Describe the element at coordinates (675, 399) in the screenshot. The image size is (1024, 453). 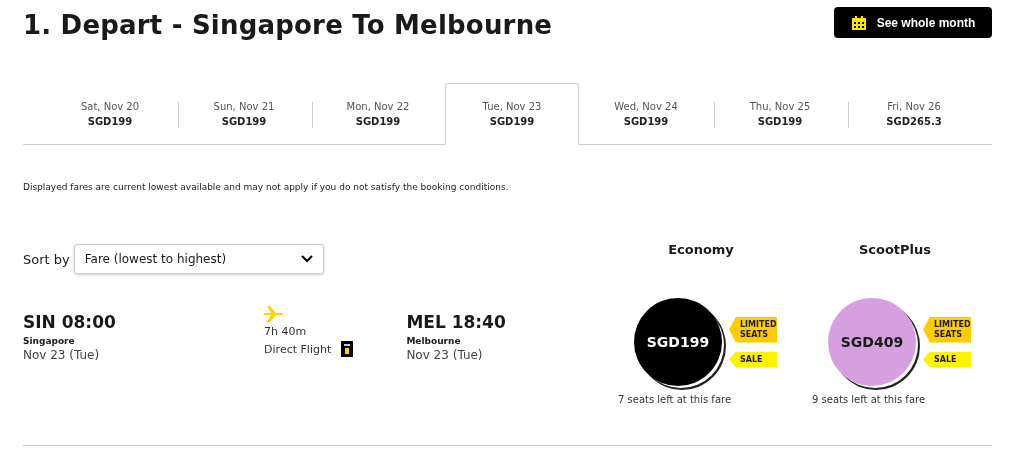
I see `seats-left-text: 7 seats left at this fare` at that location.